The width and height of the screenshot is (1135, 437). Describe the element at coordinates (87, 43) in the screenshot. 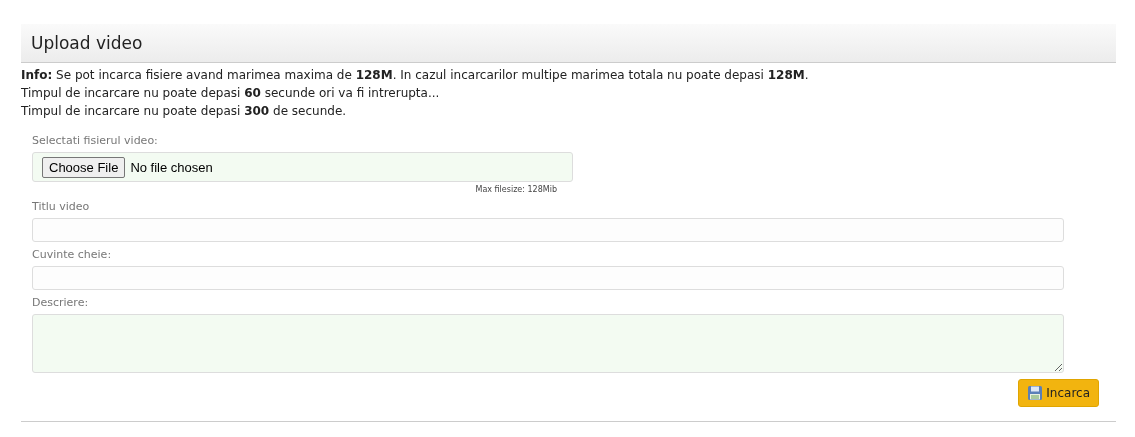

I see `panel-title: Upload video` at that location.